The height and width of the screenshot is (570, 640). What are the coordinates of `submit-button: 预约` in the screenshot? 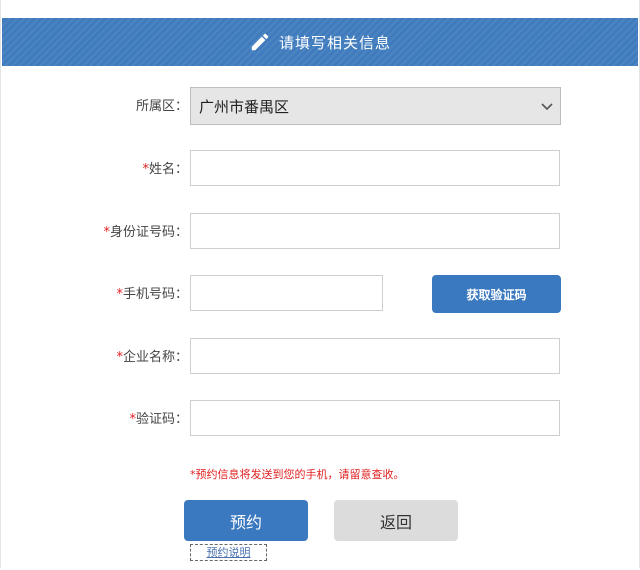 It's located at (246, 520).